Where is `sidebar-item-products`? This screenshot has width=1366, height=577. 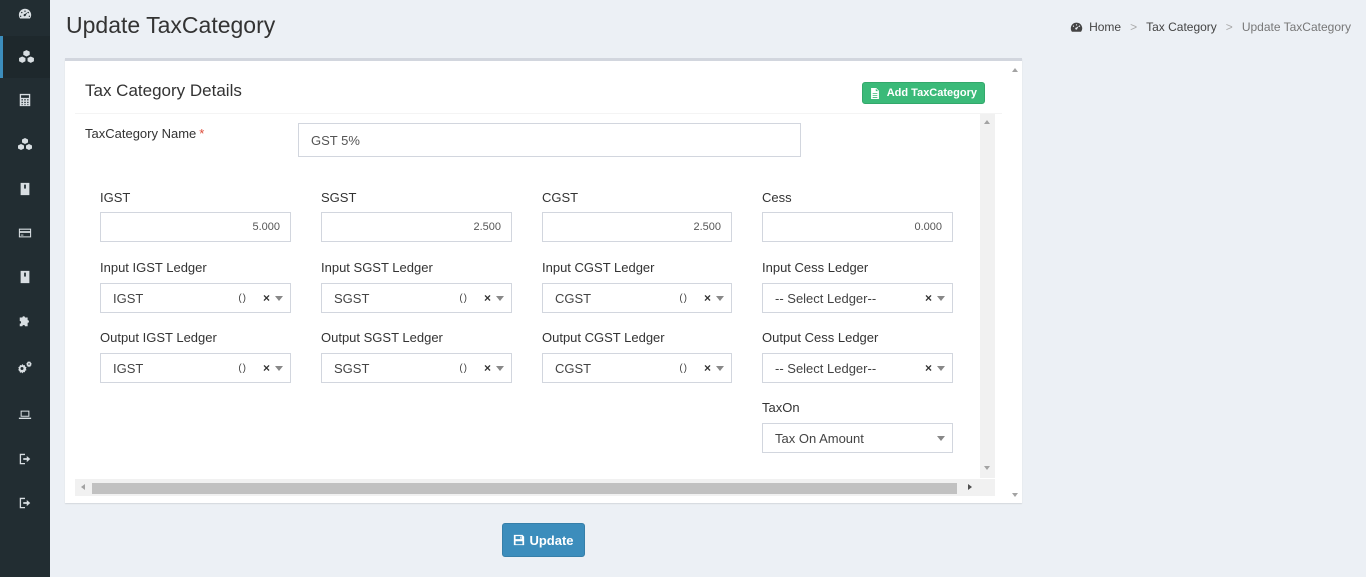
sidebar-item-products is located at coordinates (25, 145).